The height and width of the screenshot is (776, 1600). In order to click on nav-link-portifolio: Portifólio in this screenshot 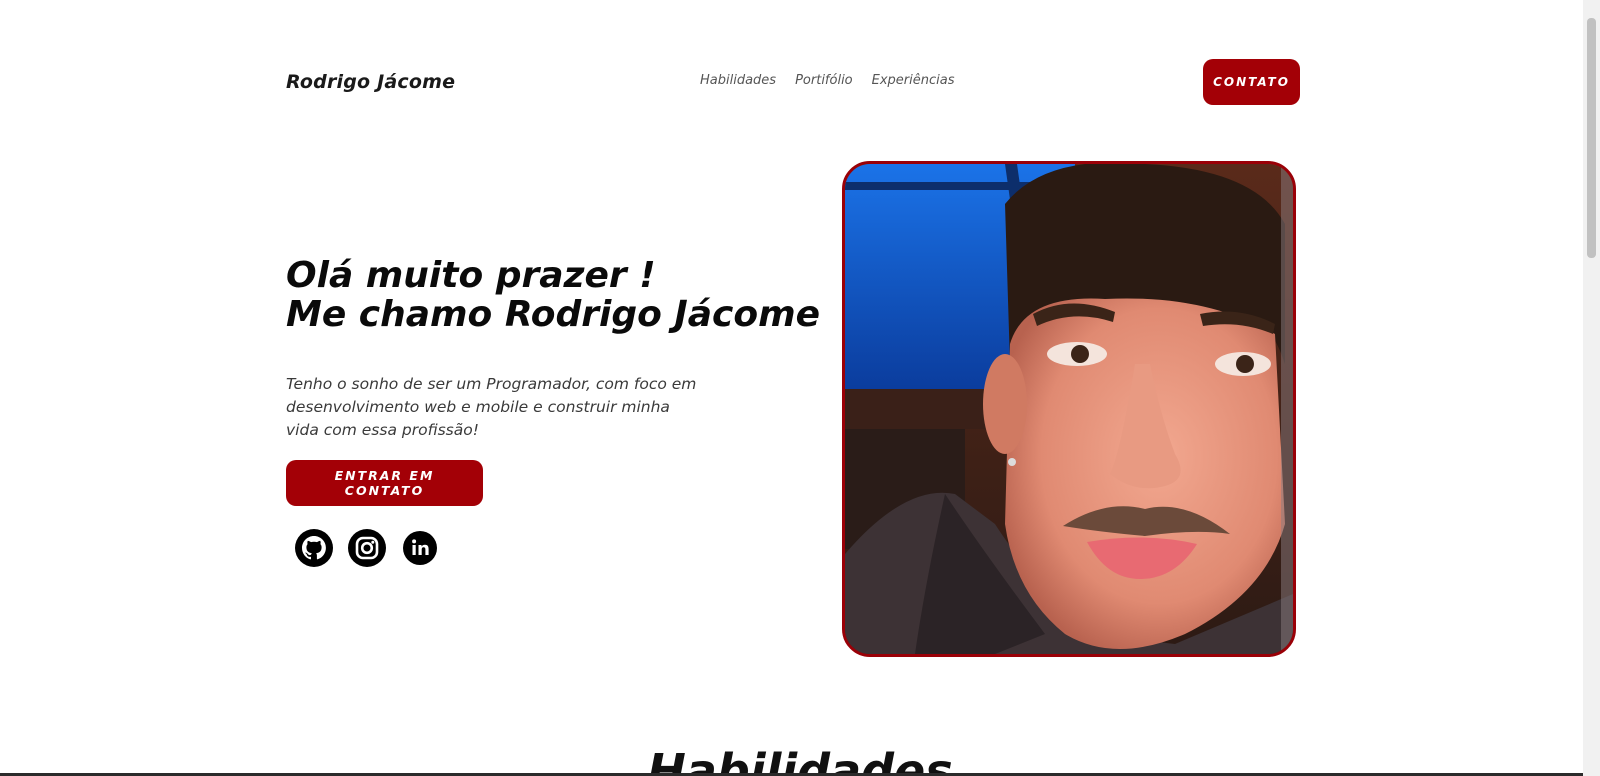, I will do `click(824, 80)`.